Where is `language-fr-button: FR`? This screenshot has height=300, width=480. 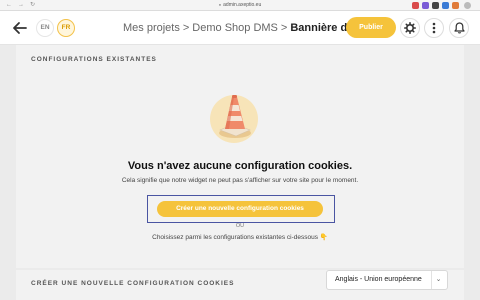
language-fr-button: FR is located at coordinates (66, 28).